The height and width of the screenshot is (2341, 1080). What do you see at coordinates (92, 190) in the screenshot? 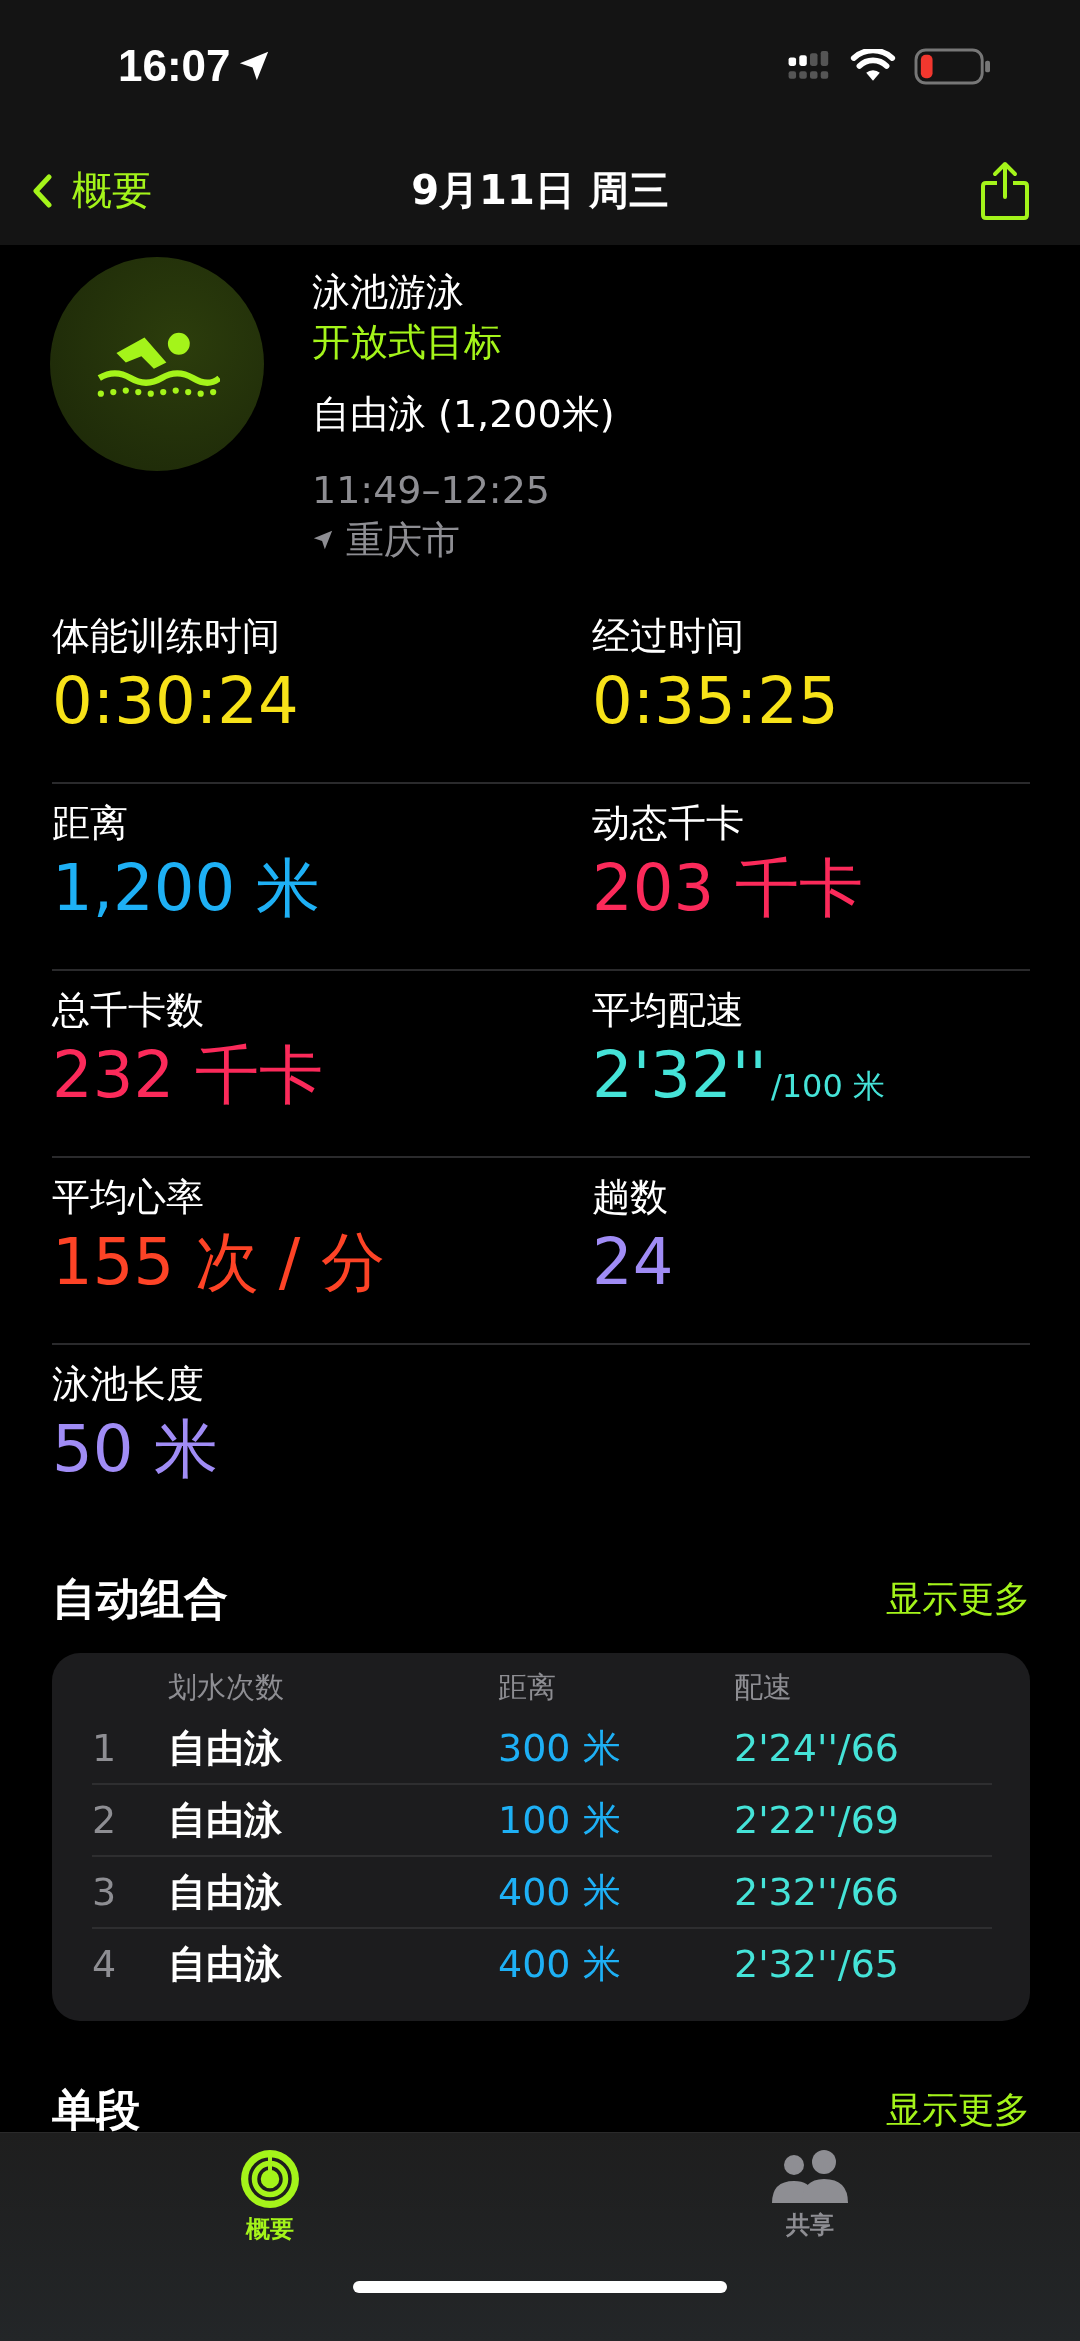
I see `back-button: 概要` at bounding box center [92, 190].